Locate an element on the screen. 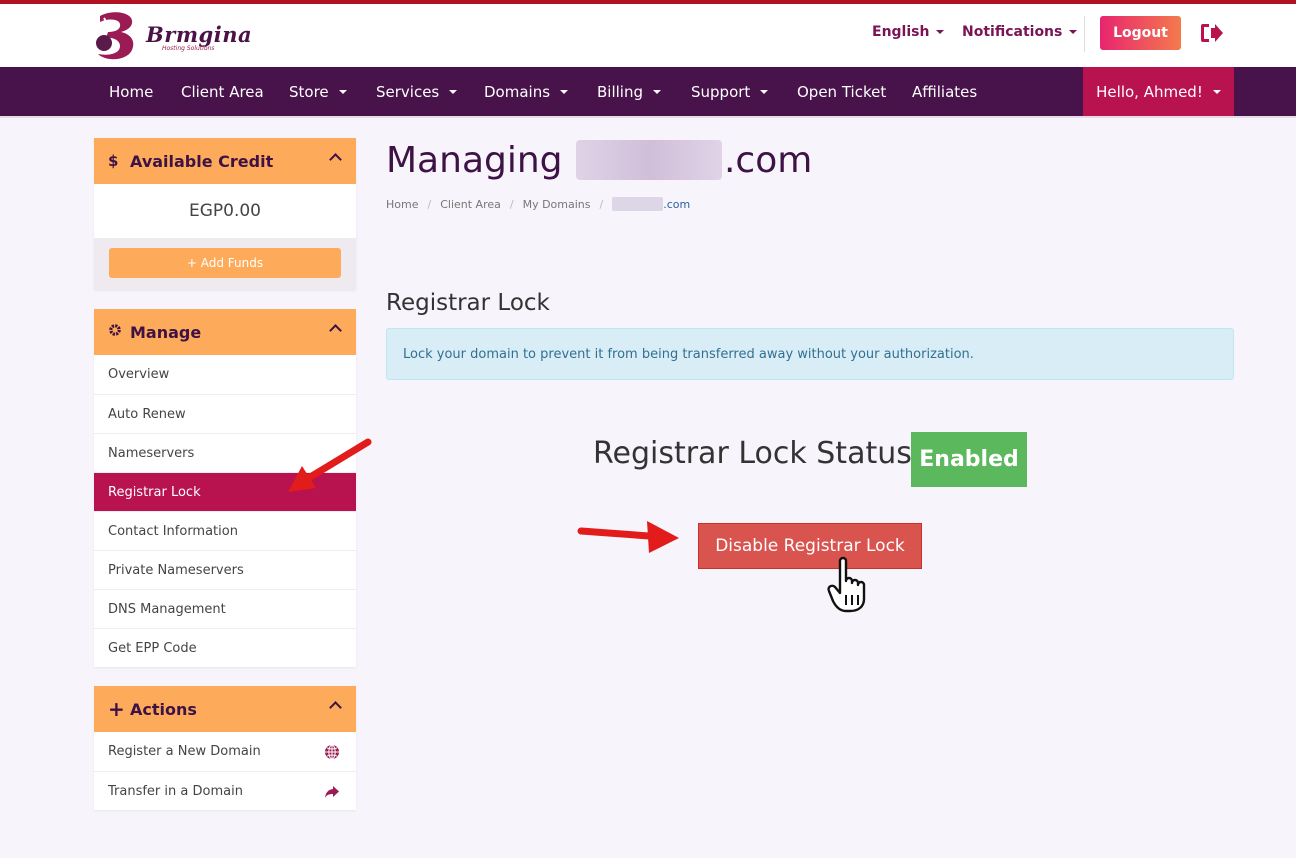 This screenshot has height=858, width=1296. page-title-prefix: Managing is located at coordinates (474, 160).